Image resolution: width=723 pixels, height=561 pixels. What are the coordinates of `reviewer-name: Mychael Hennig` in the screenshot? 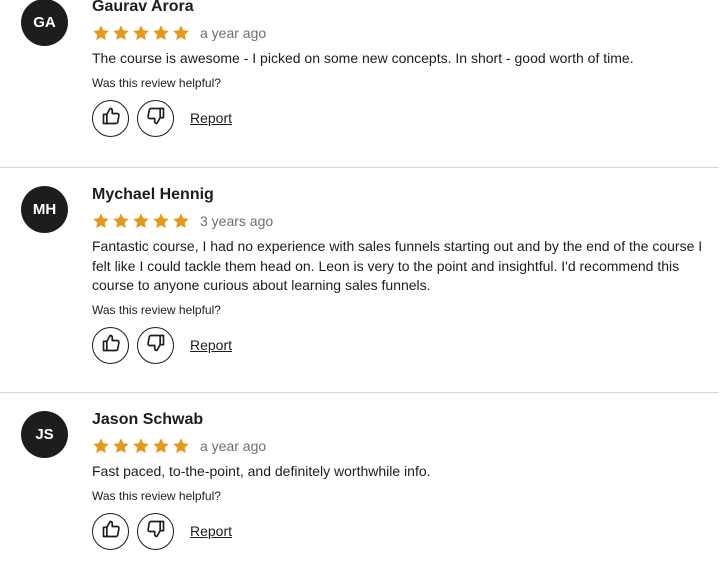 It's located at (153, 194).